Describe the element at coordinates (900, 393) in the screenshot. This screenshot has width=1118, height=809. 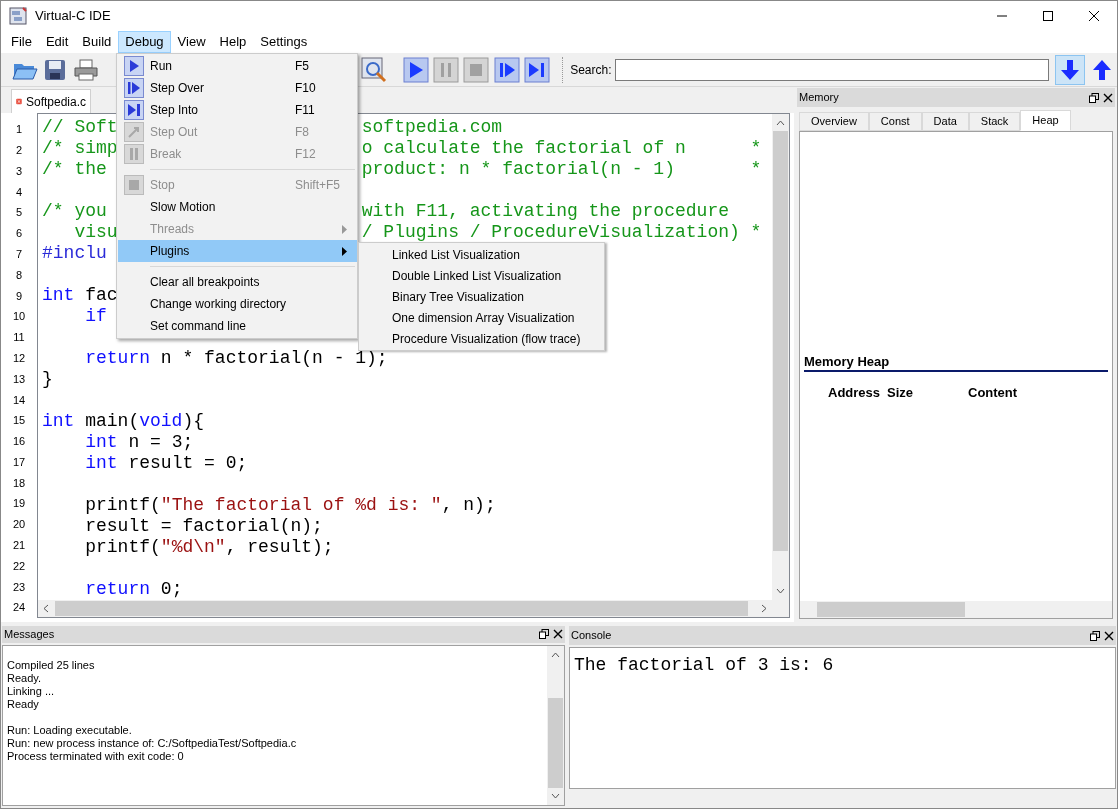
I see `column-header: Size` at that location.